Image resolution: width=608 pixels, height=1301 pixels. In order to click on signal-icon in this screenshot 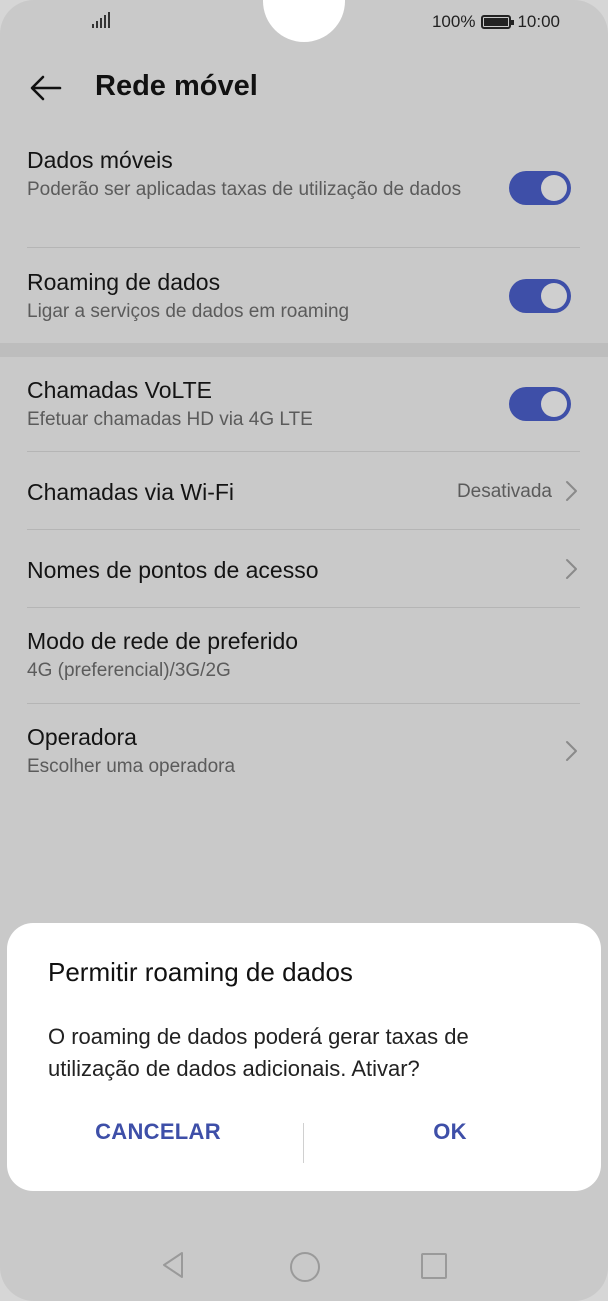, I will do `click(102, 20)`.